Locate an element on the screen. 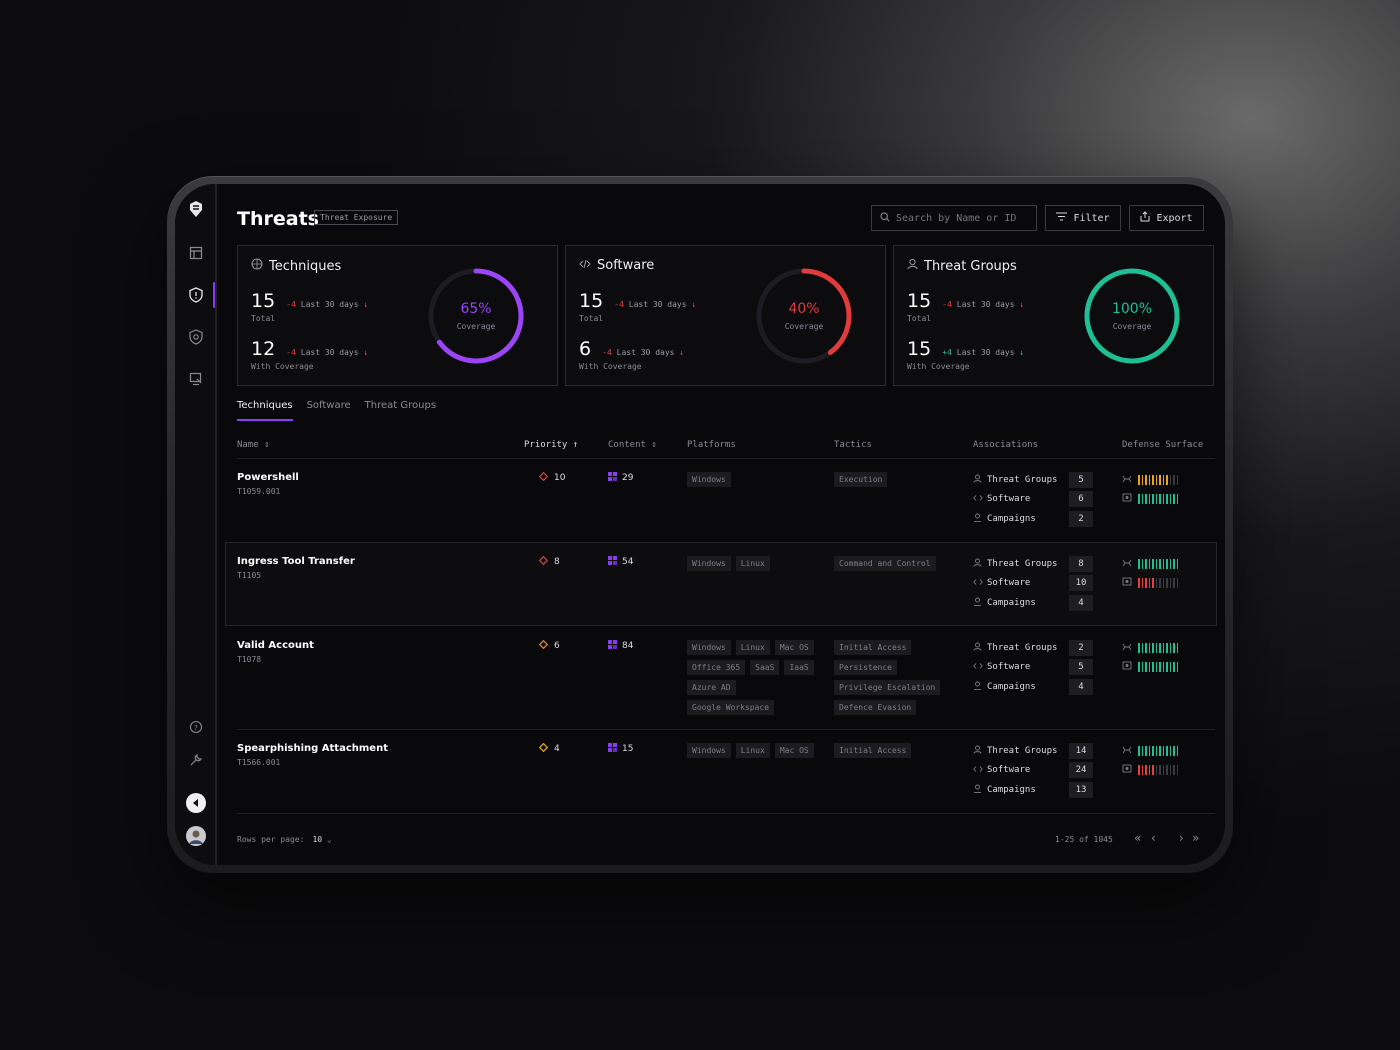  shield-check-icon is located at coordinates (196, 337).